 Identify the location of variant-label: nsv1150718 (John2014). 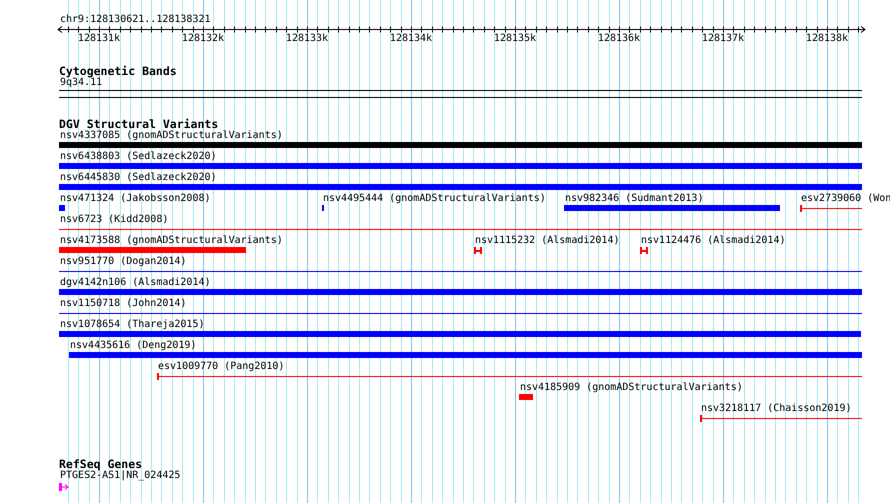
(122, 303).